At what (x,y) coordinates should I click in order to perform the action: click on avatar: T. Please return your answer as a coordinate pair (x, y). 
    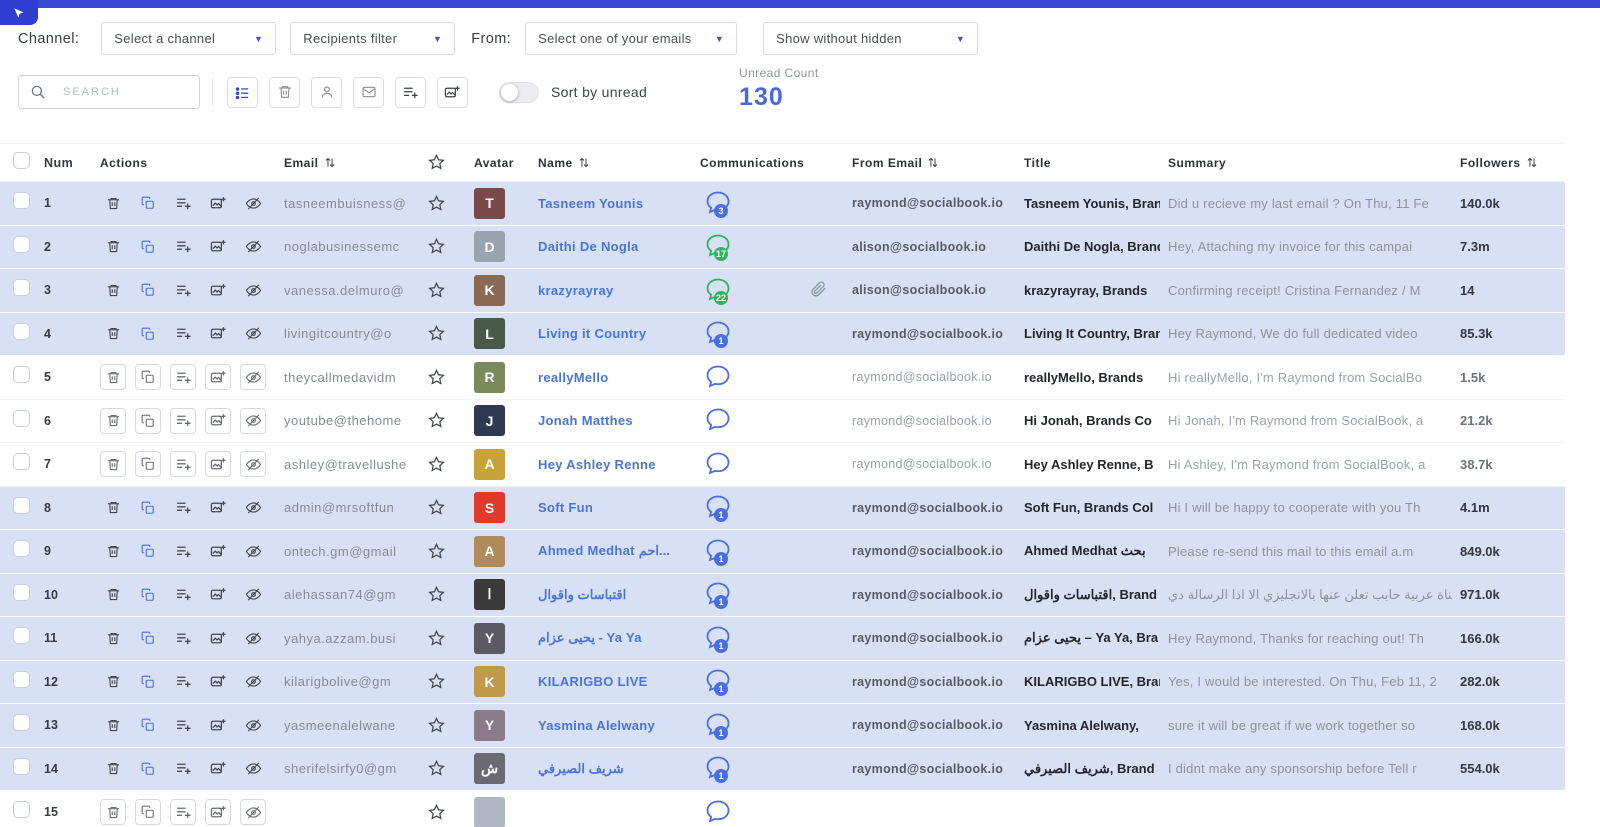
    Looking at the image, I should click on (489, 203).